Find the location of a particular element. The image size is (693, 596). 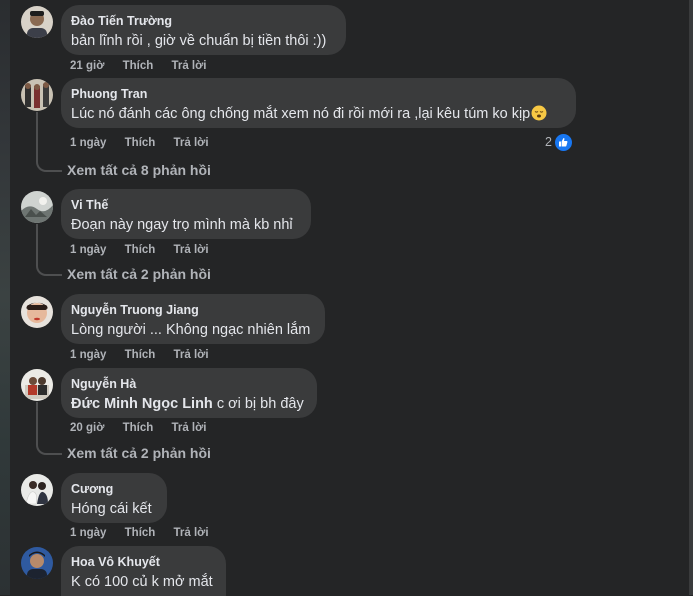

background-video-edge is located at coordinates (5, 297).